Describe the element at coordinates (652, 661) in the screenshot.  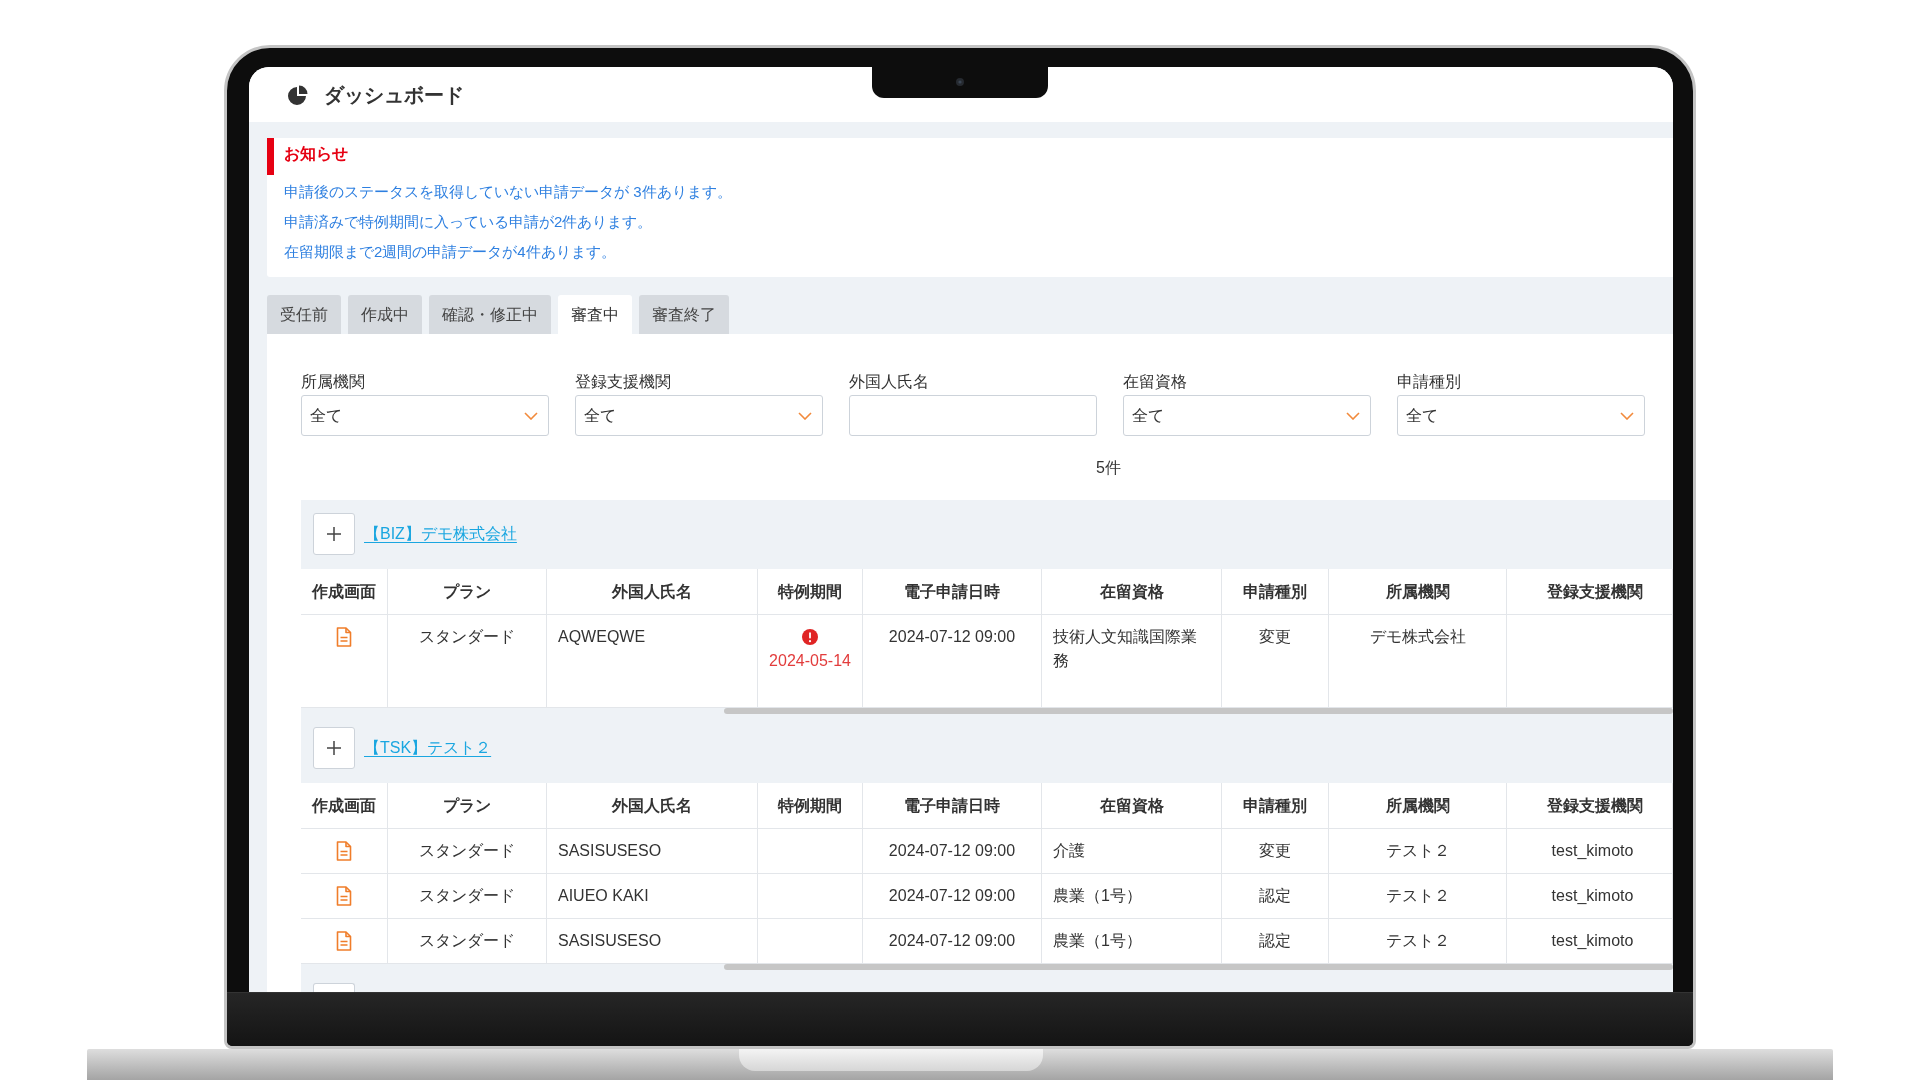
I see `table-cell: AQWEQWE` at that location.